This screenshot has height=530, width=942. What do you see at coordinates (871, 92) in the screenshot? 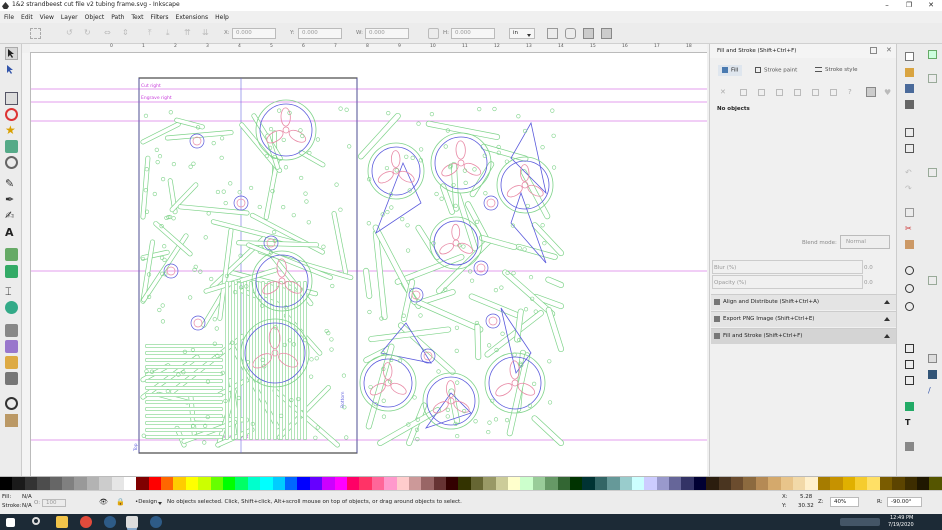
I see `fill-rule-evenodd-icon` at bounding box center [871, 92].